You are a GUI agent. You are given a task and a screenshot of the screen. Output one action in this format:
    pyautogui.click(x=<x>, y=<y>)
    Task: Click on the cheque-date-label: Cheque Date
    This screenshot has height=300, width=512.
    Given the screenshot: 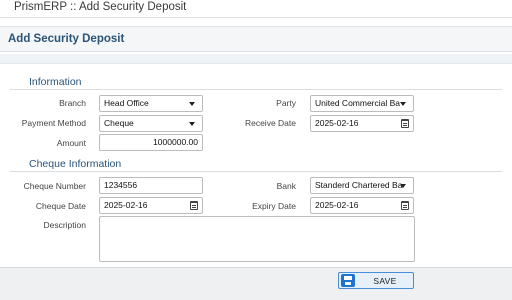 What is the action you would take?
    pyautogui.click(x=60, y=206)
    